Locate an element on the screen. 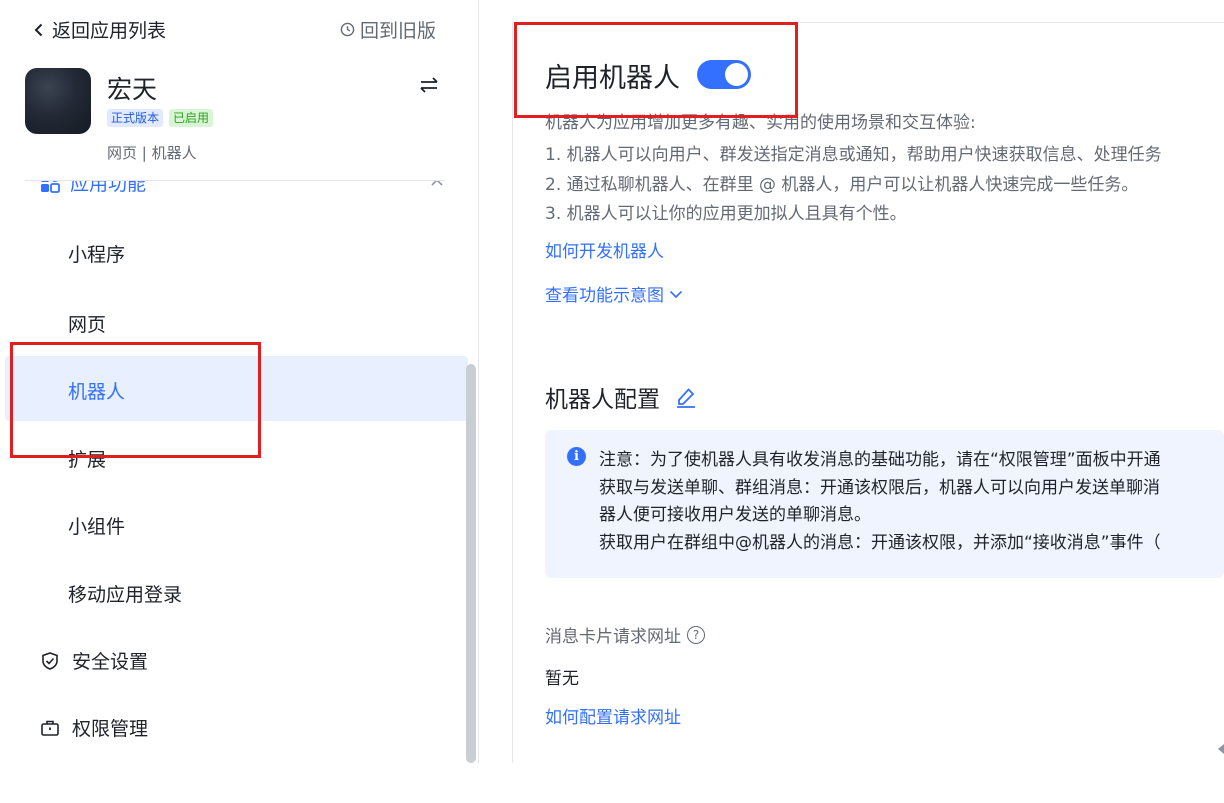  chevron-down-icon is located at coordinates (676, 294).